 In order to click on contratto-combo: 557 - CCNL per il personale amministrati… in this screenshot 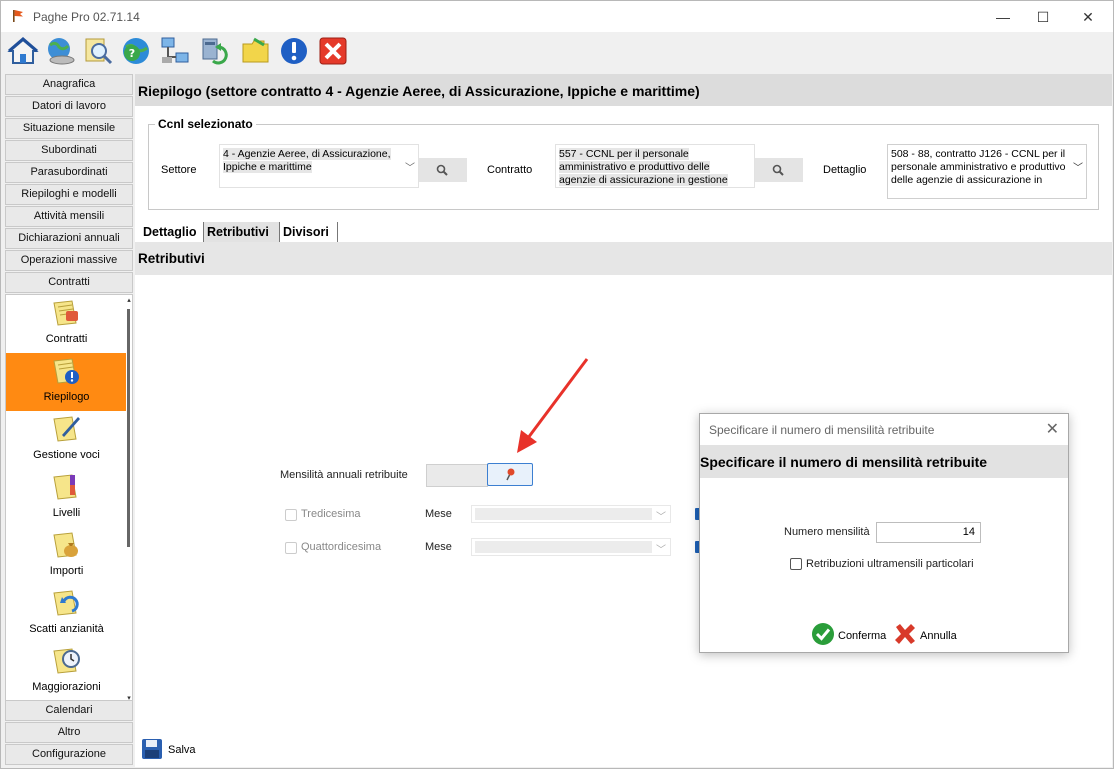, I will do `click(655, 166)`.